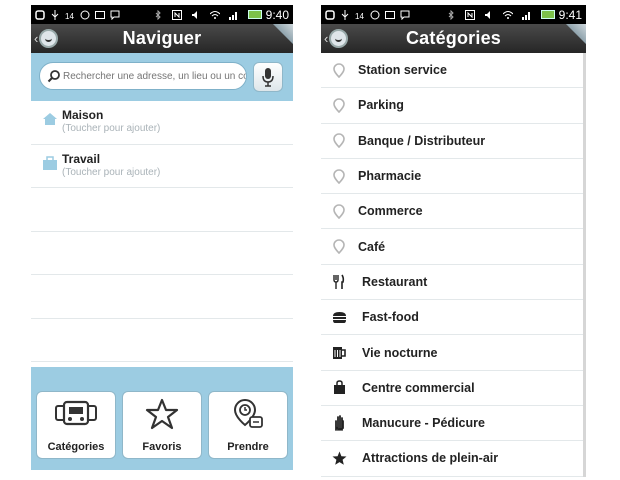 Image resolution: width=620 pixels, height=480 pixels. I want to click on status-bar: 14 9:41, so click(453, 14).